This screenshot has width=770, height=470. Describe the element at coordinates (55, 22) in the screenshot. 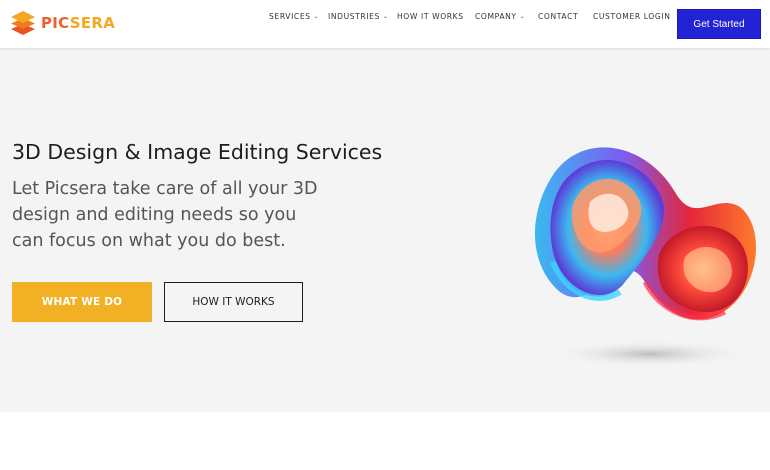

I see `logo-text-pic: PIC` at that location.